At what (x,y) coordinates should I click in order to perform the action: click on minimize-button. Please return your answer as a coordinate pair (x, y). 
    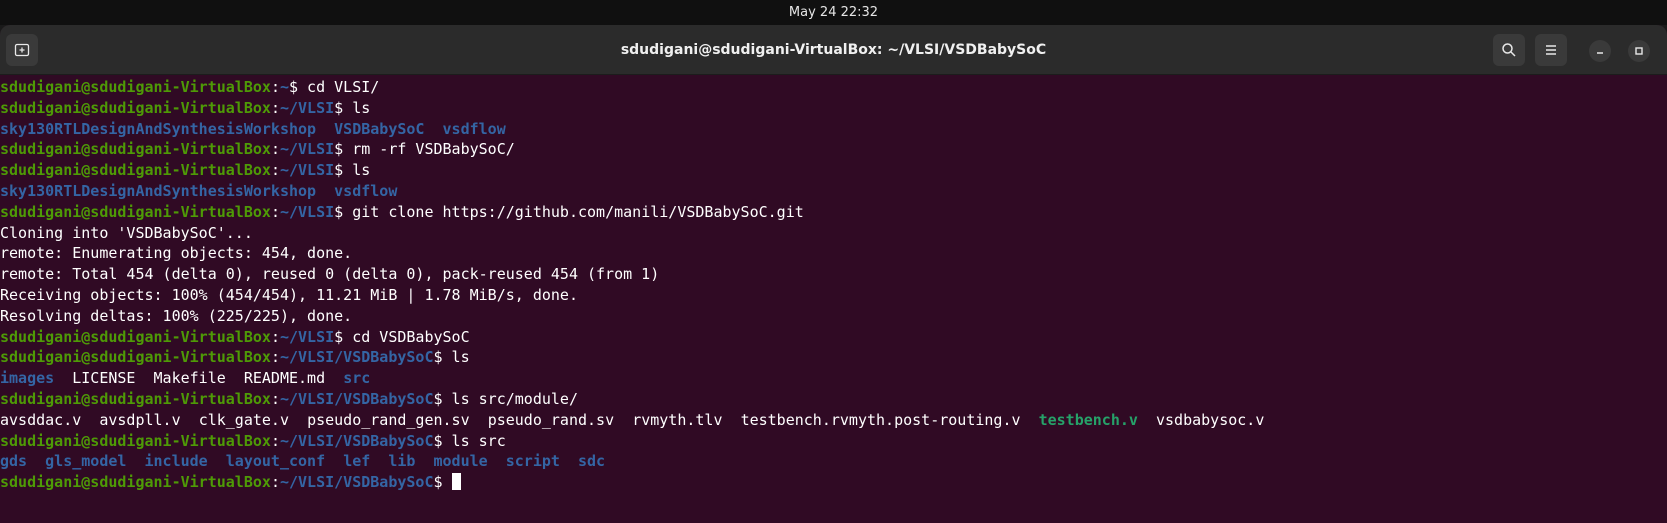
    Looking at the image, I should click on (1600, 51).